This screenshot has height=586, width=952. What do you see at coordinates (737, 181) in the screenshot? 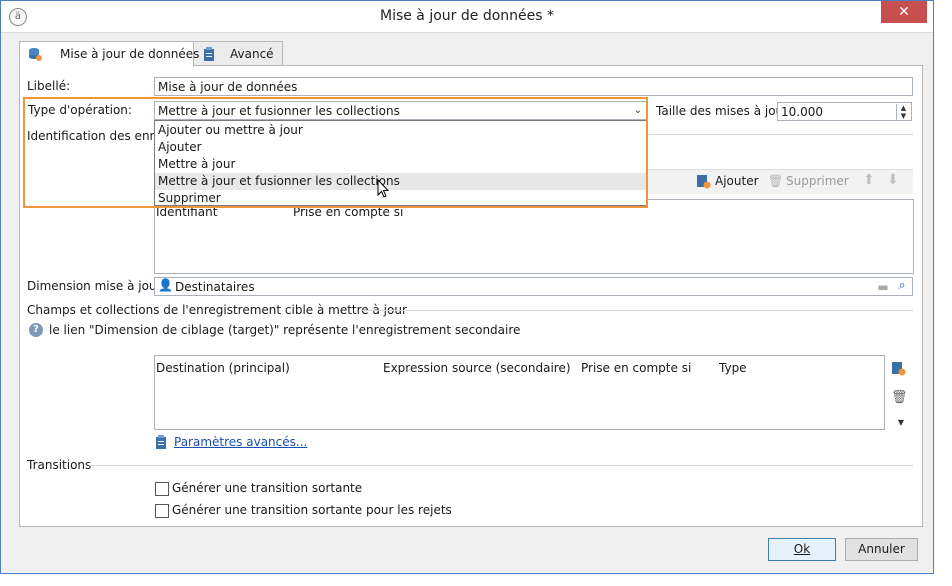
I see `add-button: Ajouter` at bounding box center [737, 181].